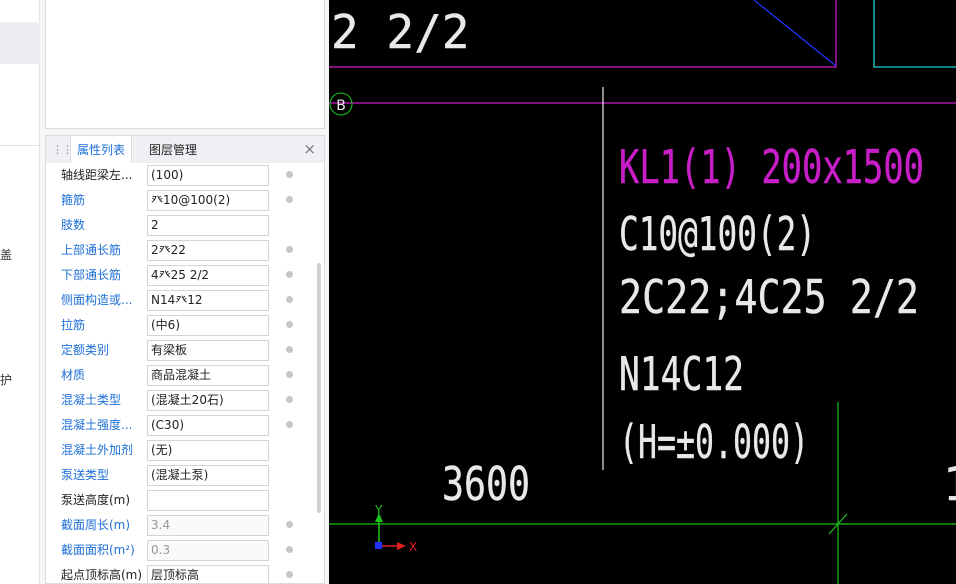 This screenshot has height=584, width=956. I want to click on property-label: 混凝土类型, so click(91, 400).